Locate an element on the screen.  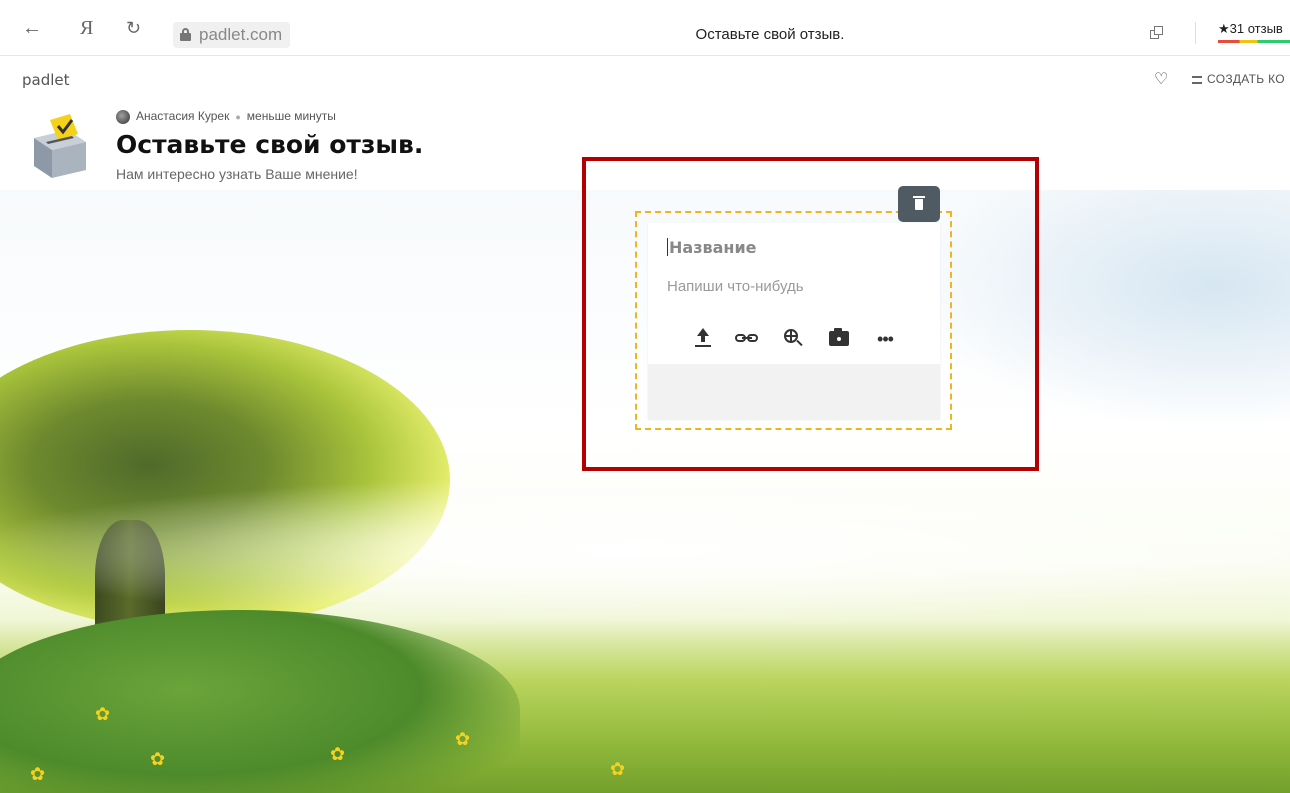
avatar is located at coordinates (123, 116).